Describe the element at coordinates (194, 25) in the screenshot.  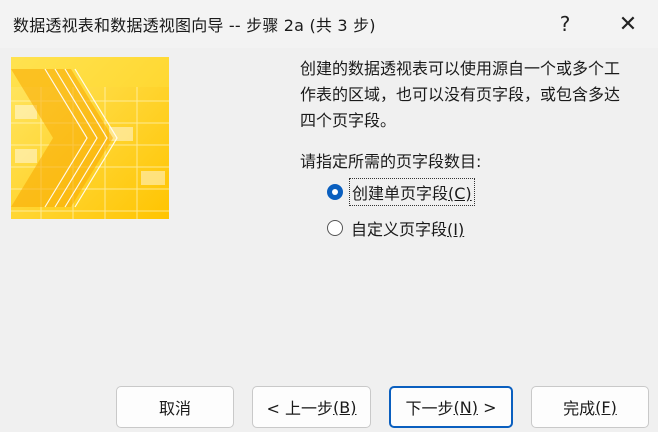
I see `window-title: 数据透视表和数据透视图向导 -- 步骤 2a (共 3 步)` at that location.